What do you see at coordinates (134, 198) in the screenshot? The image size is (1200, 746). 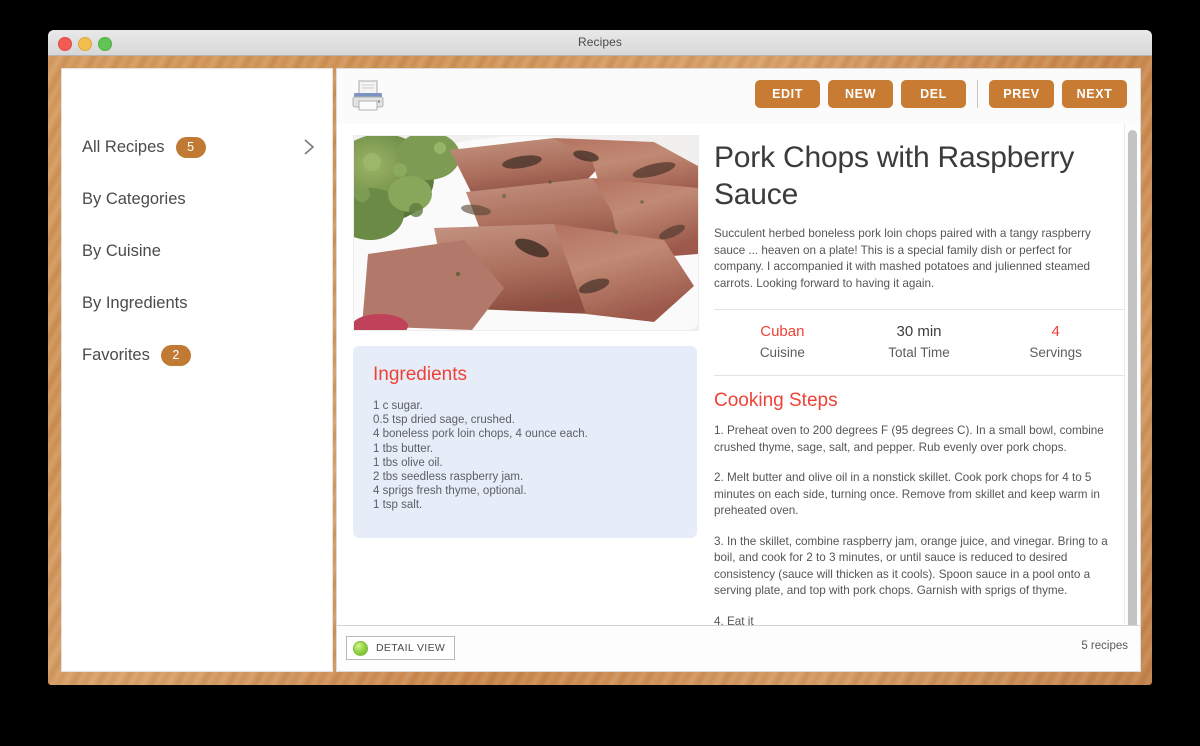 I see `sidebar-item-label: By Categories` at bounding box center [134, 198].